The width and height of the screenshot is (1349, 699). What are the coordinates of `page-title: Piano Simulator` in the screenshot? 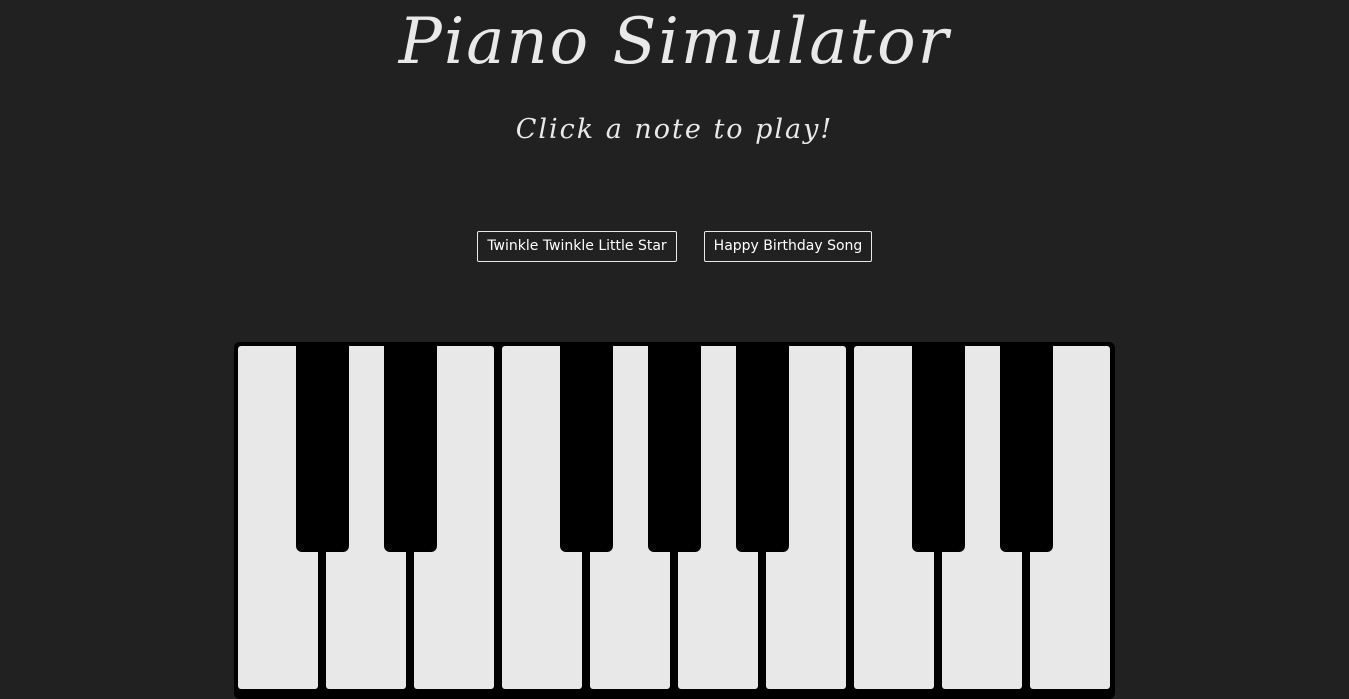 It's located at (674, 42).